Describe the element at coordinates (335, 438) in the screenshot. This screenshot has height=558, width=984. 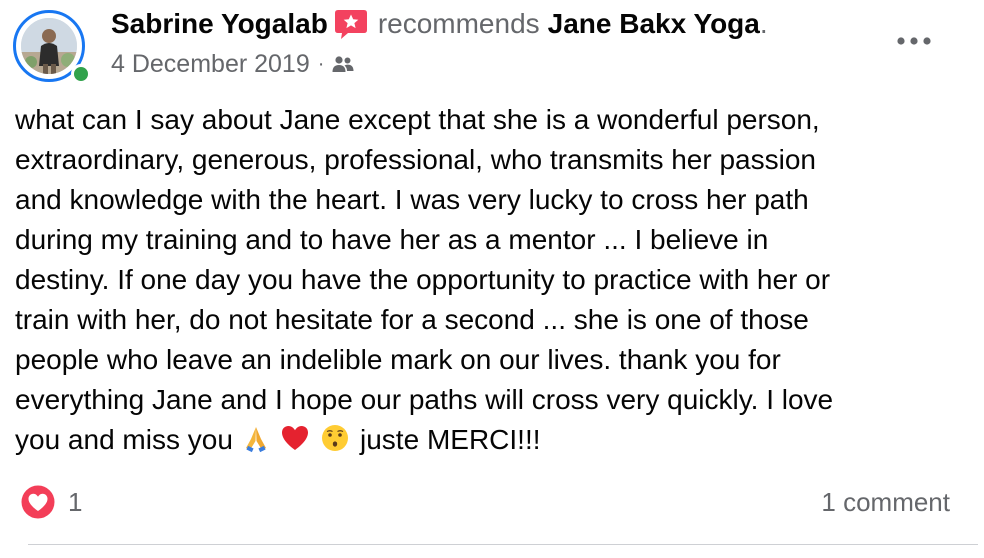
I see `kissing-face-emoji` at that location.